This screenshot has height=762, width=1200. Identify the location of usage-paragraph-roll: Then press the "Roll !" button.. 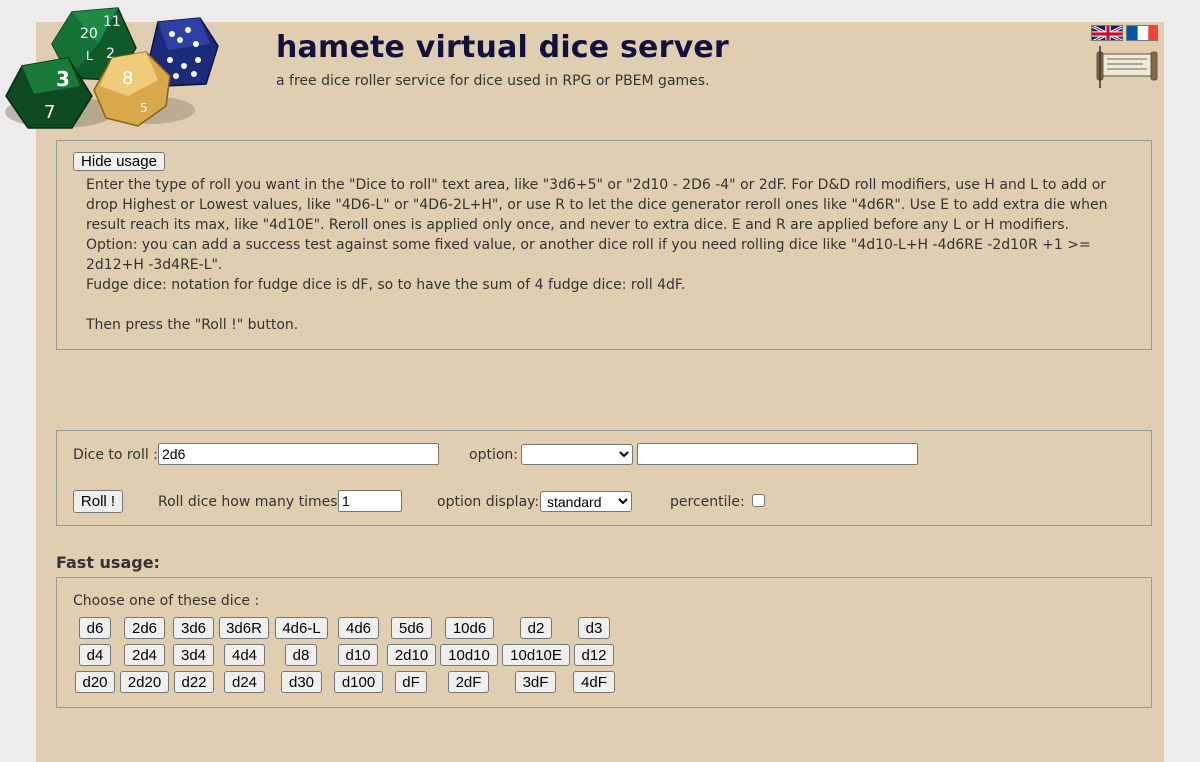
(192, 325).